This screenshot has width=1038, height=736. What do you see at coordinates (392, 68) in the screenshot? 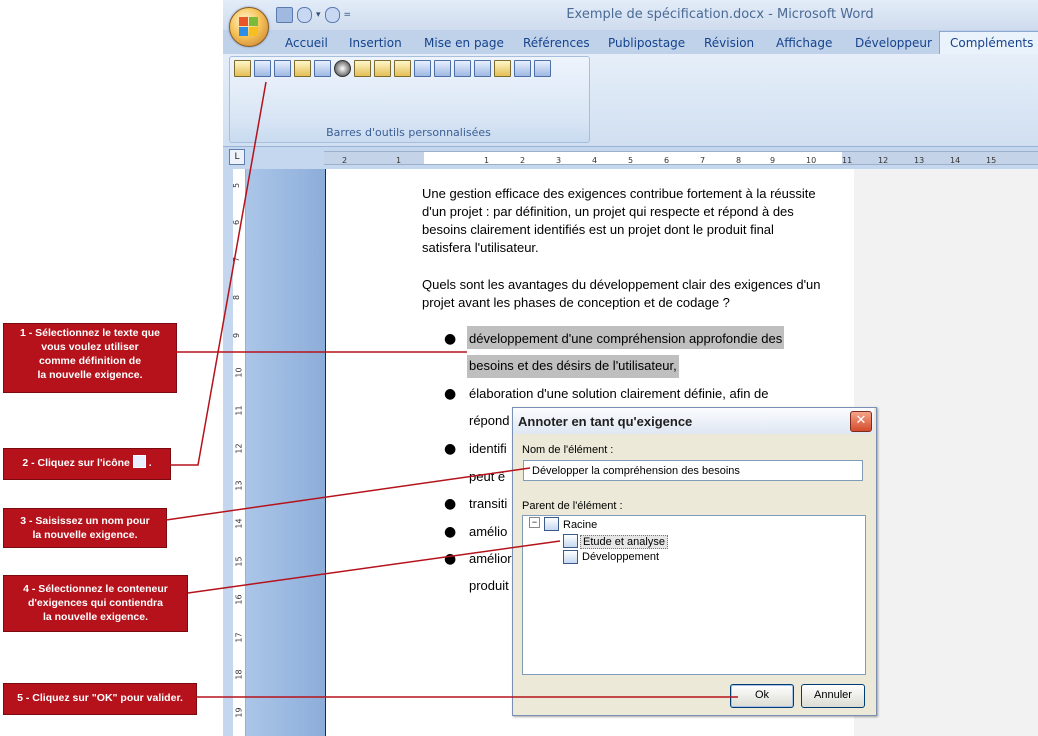
I see `custom-toolbar` at bounding box center [392, 68].